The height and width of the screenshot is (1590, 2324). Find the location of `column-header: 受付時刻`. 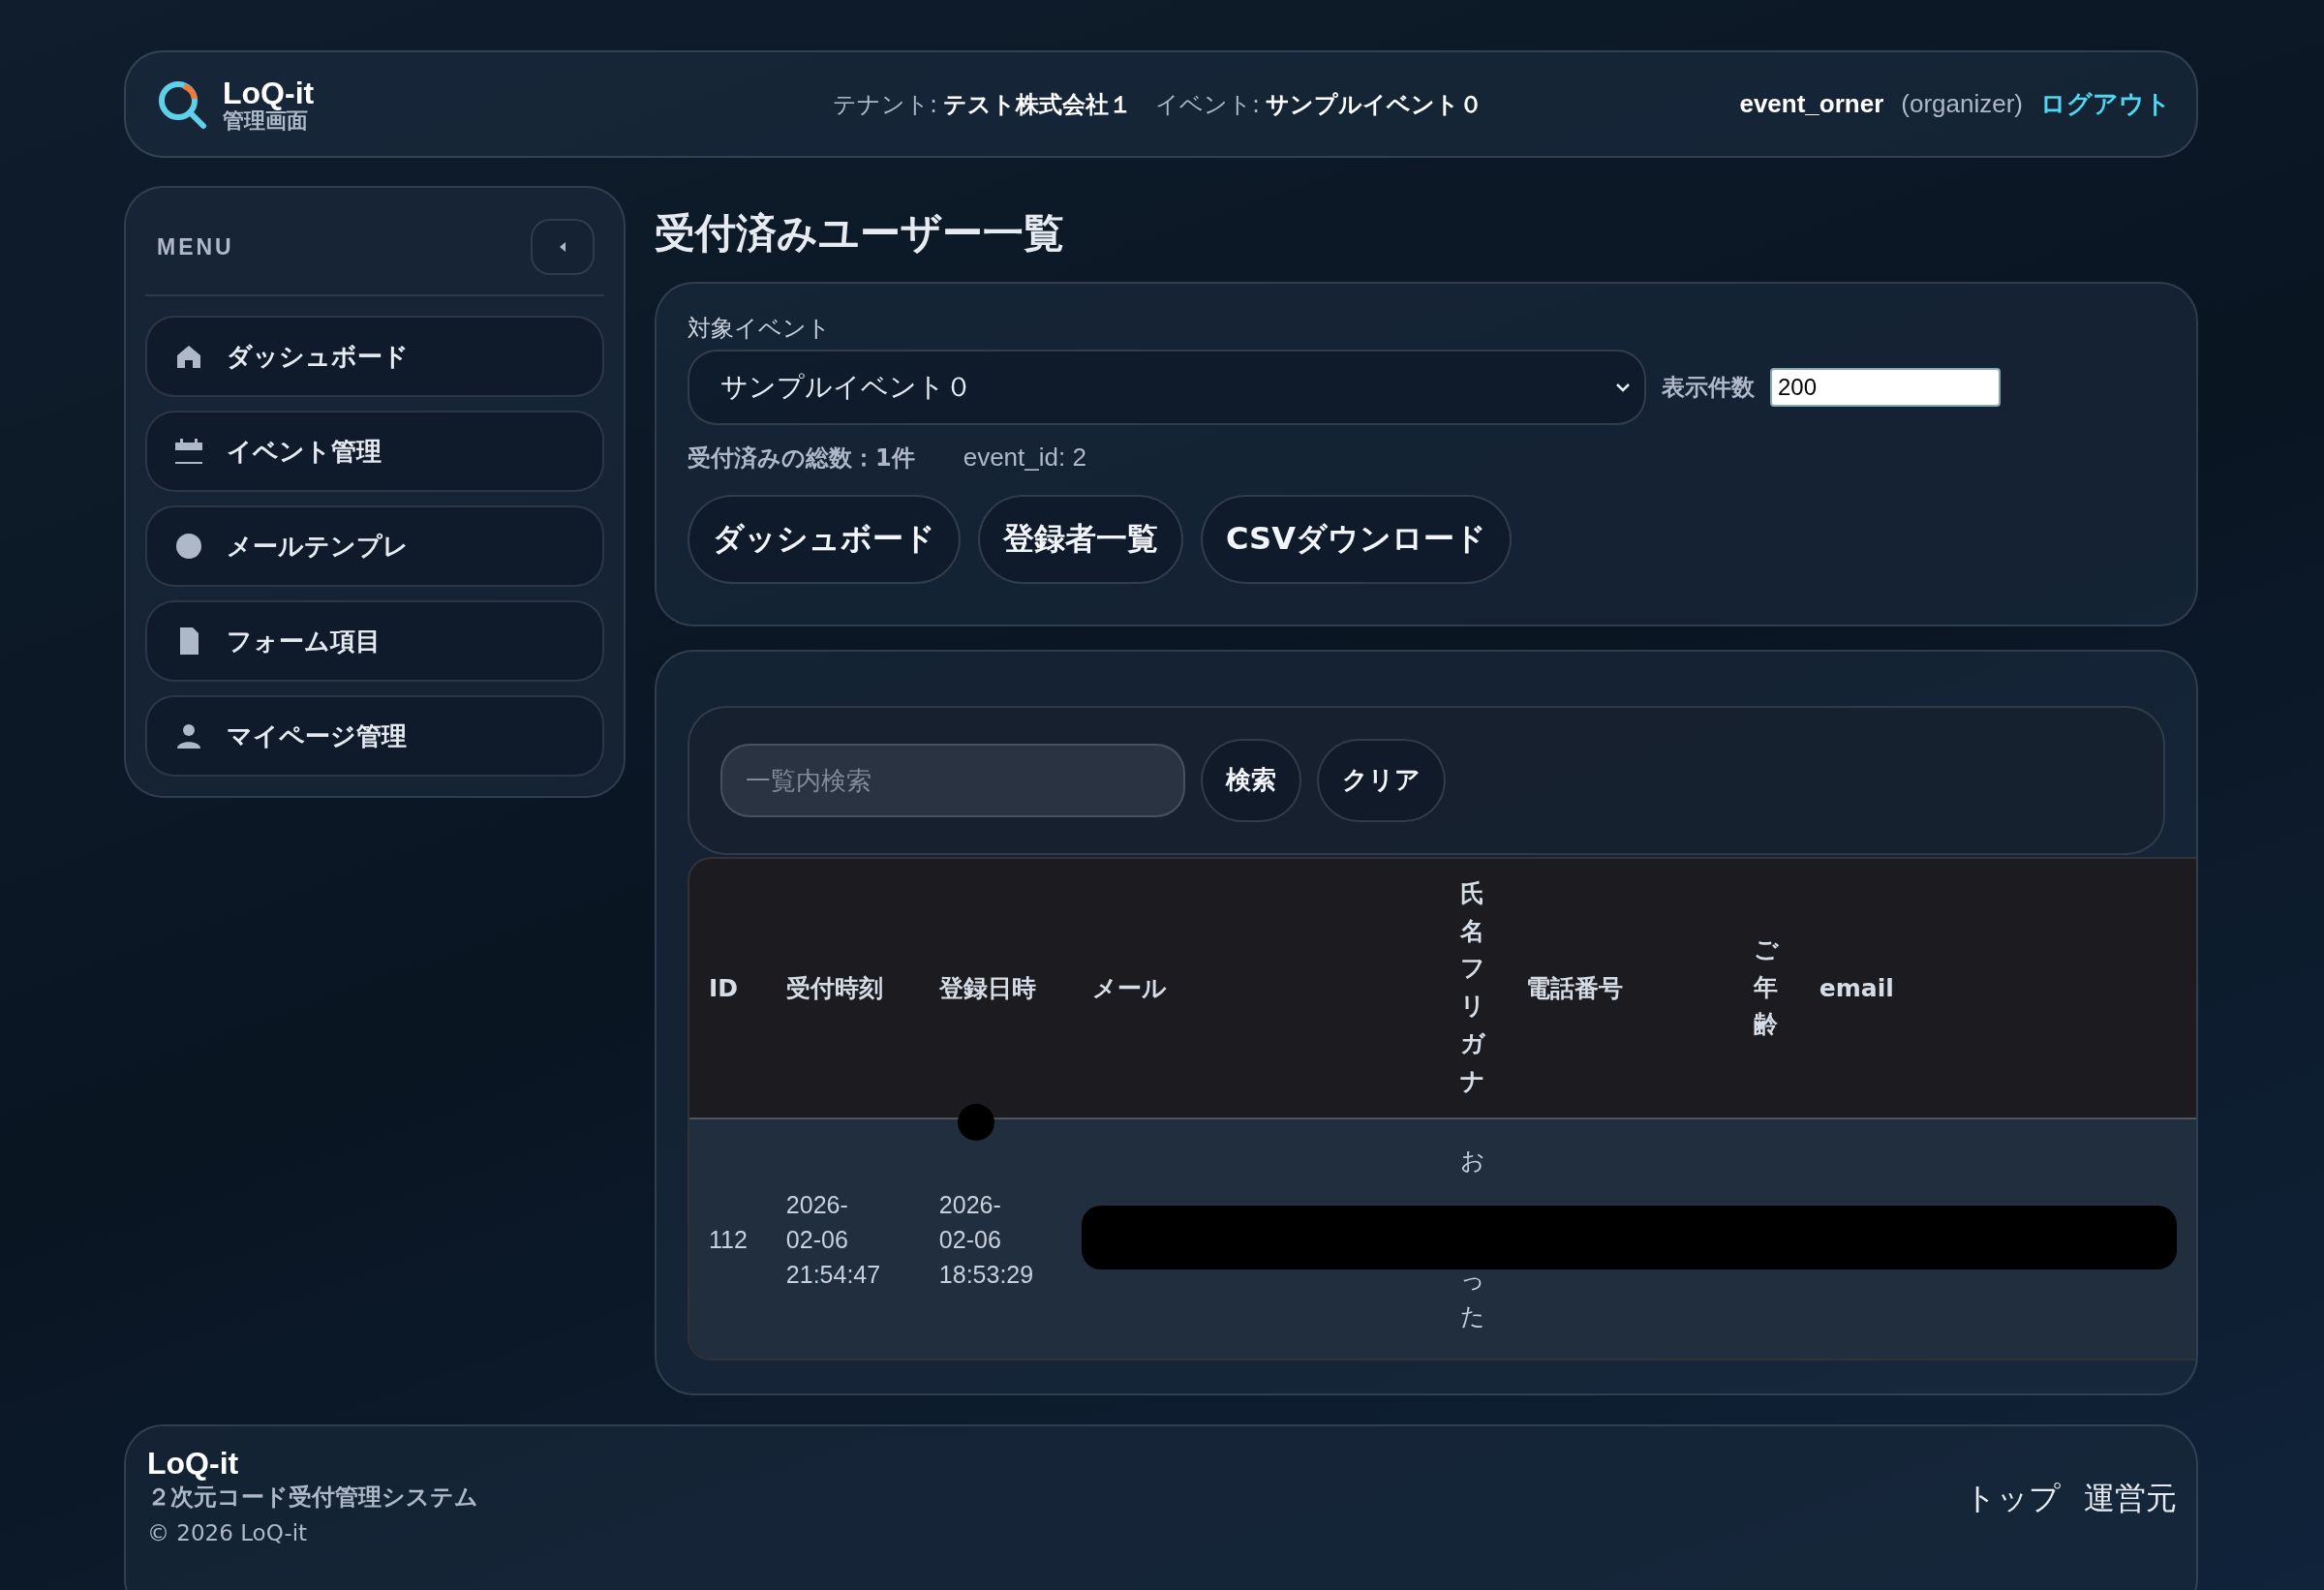

column-header: 受付時刻 is located at coordinates (834, 987).